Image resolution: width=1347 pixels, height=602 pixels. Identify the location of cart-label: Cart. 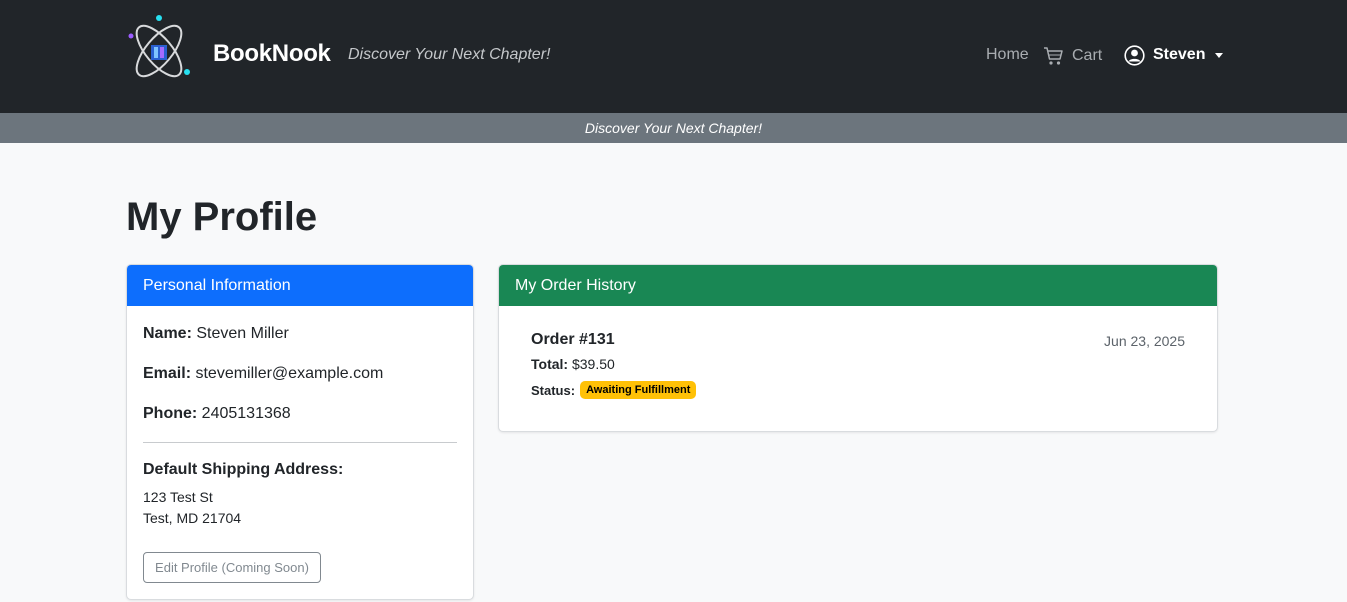
(1087, 55).